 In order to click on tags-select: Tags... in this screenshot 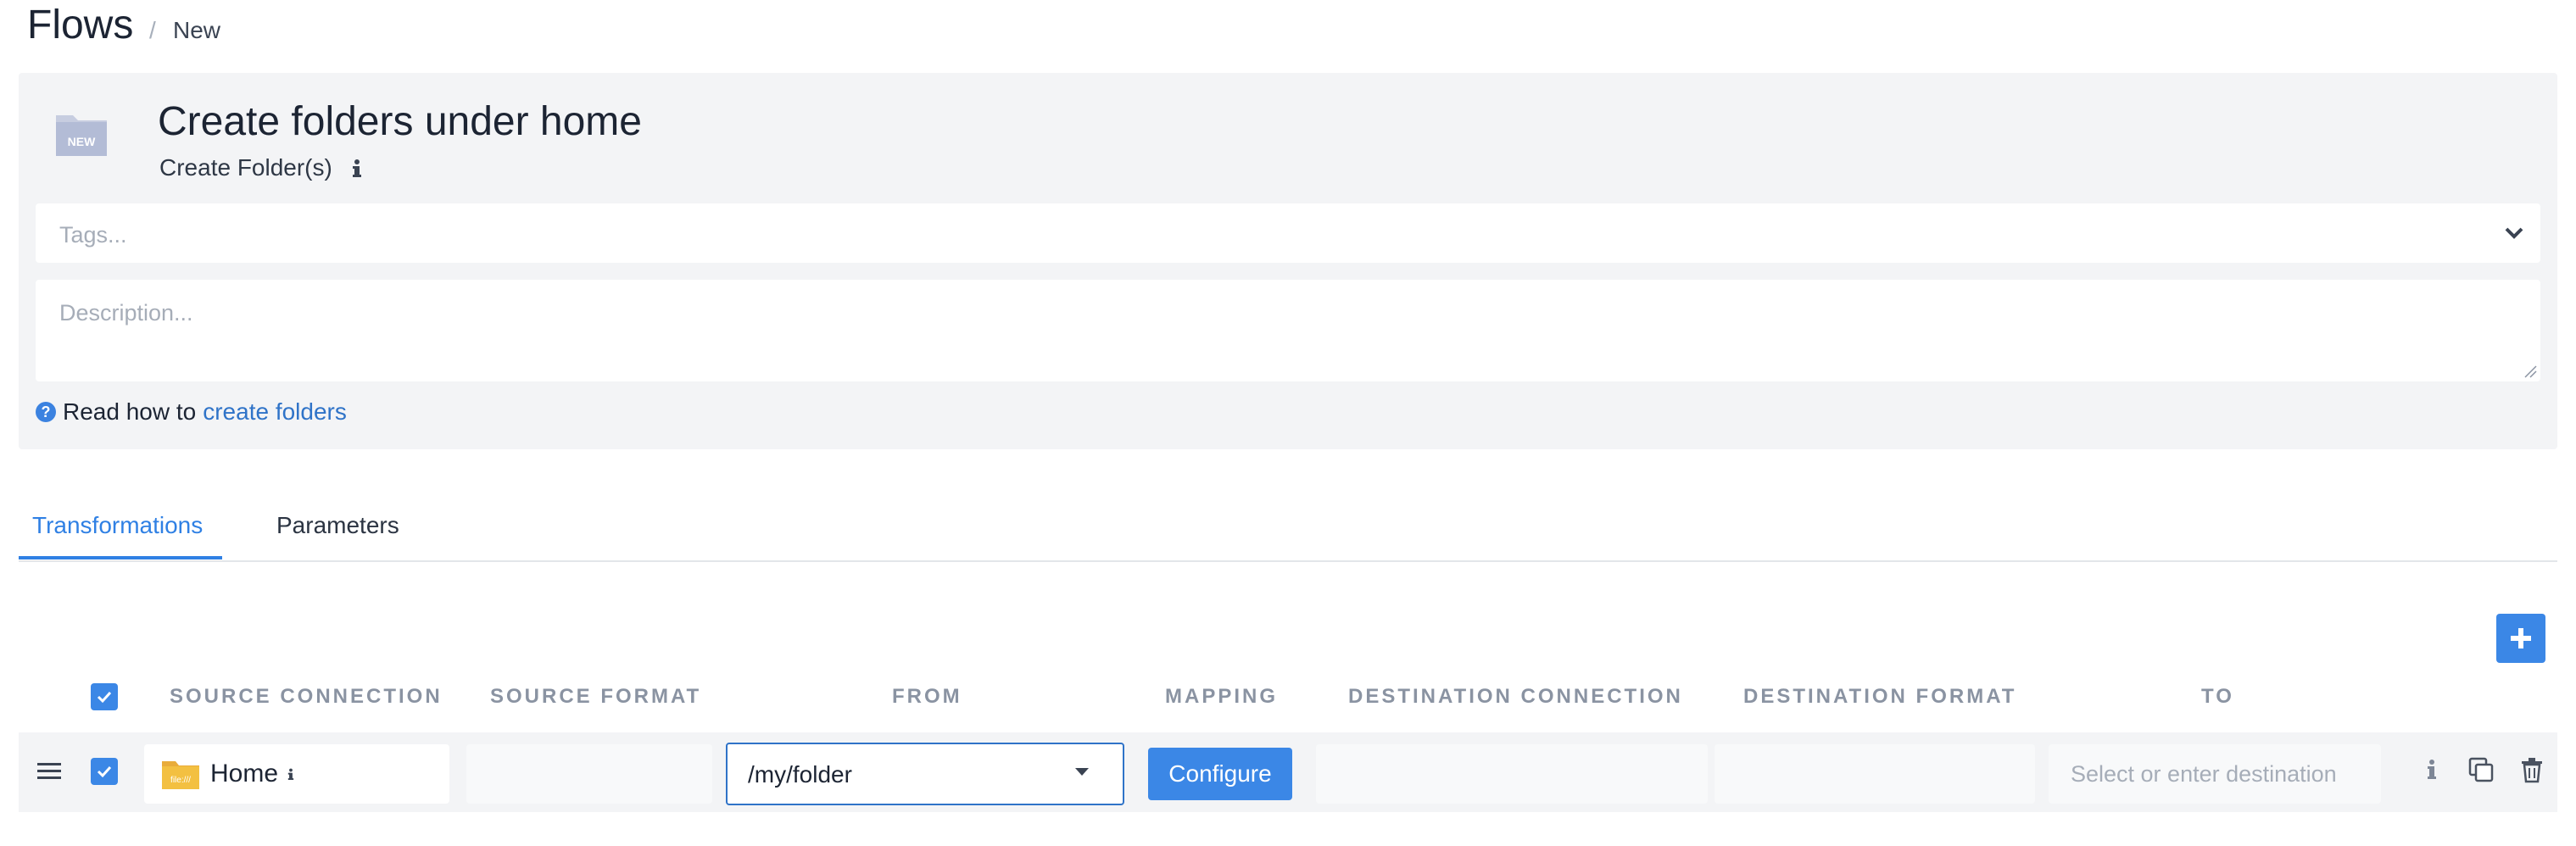, I will do `click(1288, 233)`.